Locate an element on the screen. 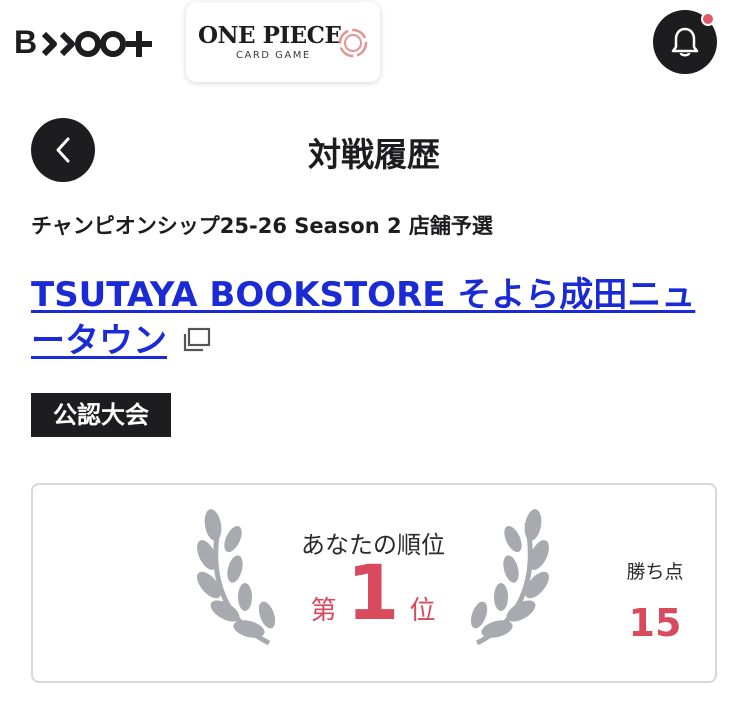 This screenshot has width=748, height=705. store-name: TSUTAYA BOOKSTORE そよら成田ニュータウン is located at coordinates (363, 318).